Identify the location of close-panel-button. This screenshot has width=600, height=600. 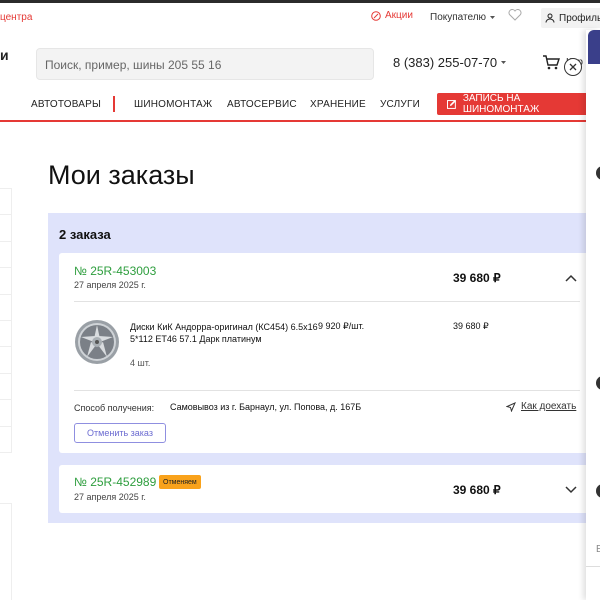
(573, 67).